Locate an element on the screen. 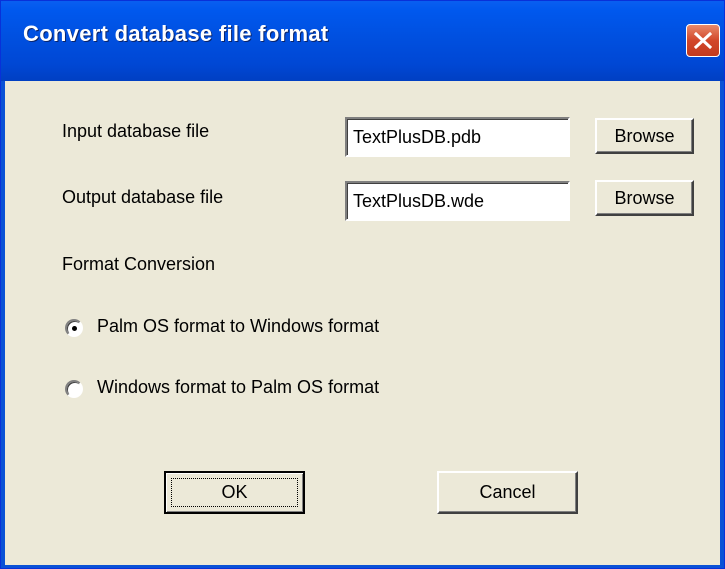 This screenshot has width=725, height=569. radio-windows-to-palm is located at coordinates (74, 389).